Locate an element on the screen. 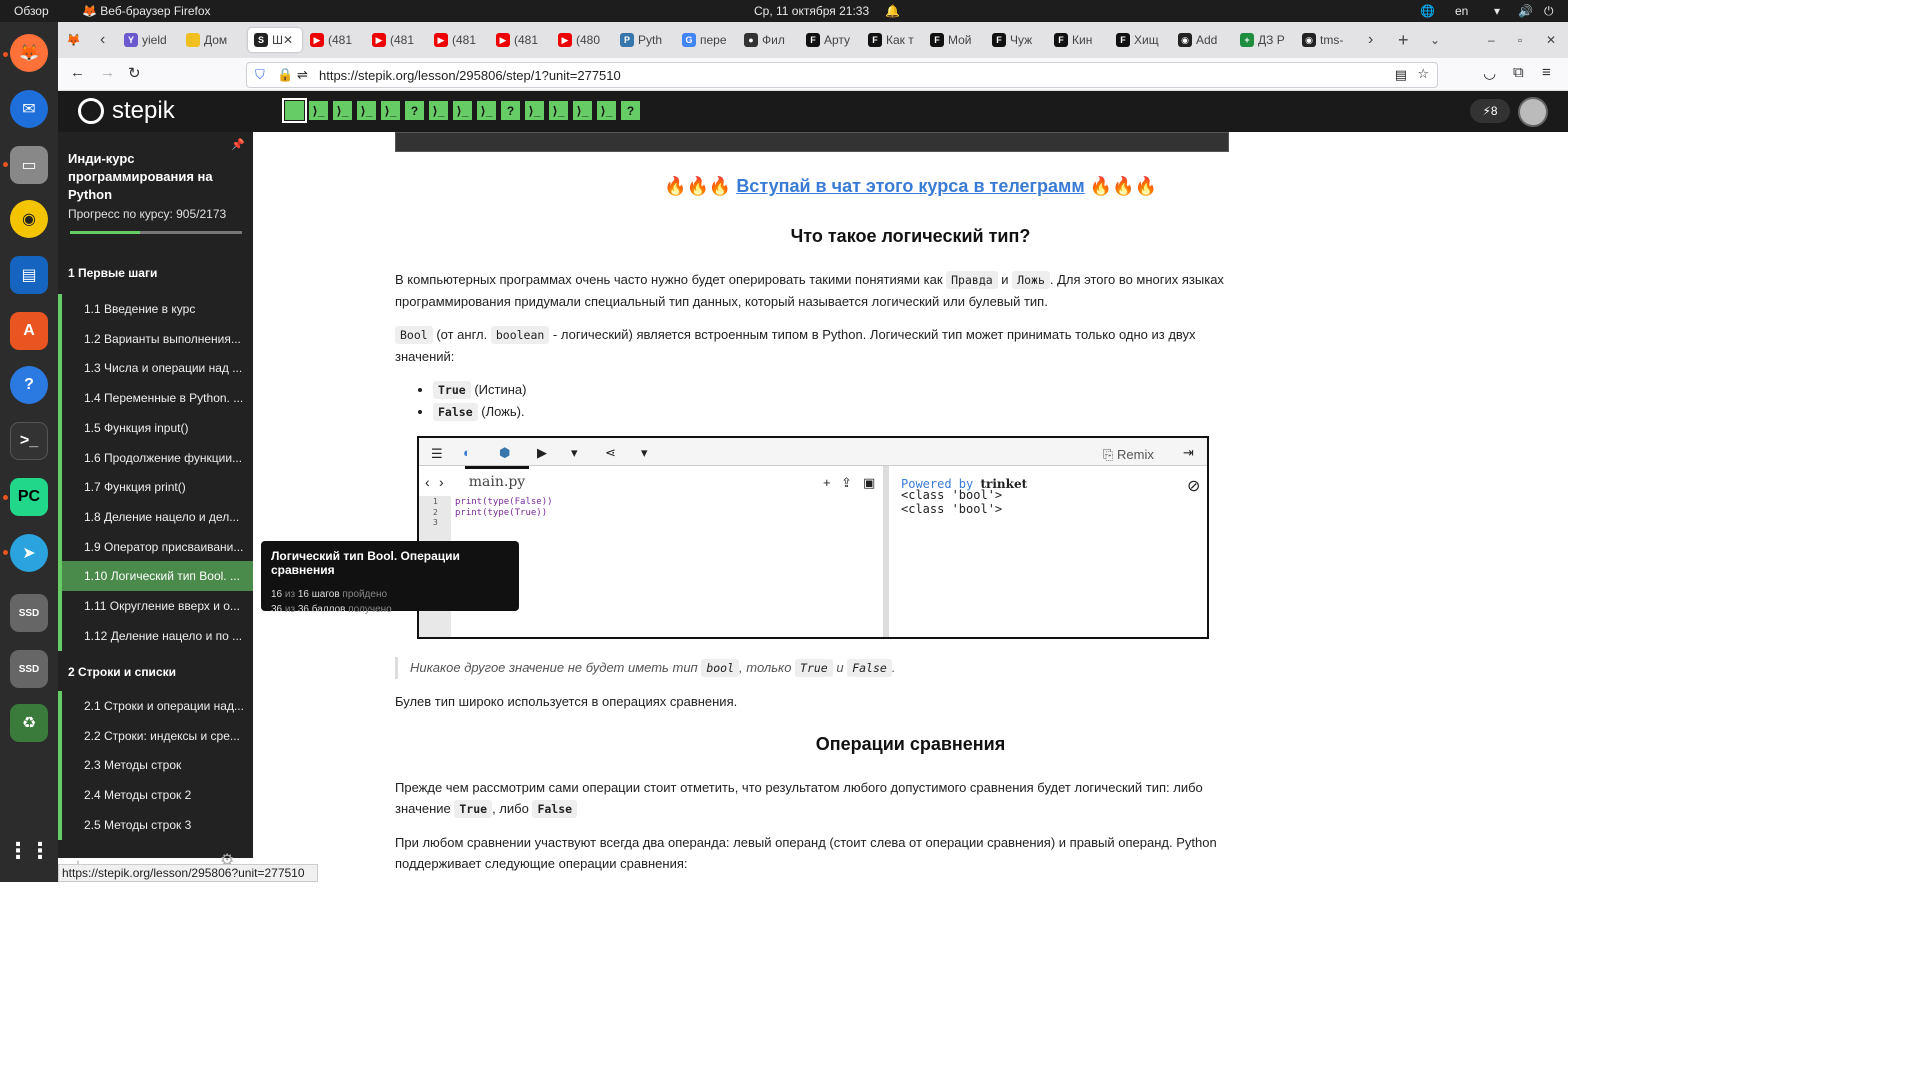 The width and height of the screenshot is (1920, 1080). reload-button: ↻ is located at coordinates (134, 73).